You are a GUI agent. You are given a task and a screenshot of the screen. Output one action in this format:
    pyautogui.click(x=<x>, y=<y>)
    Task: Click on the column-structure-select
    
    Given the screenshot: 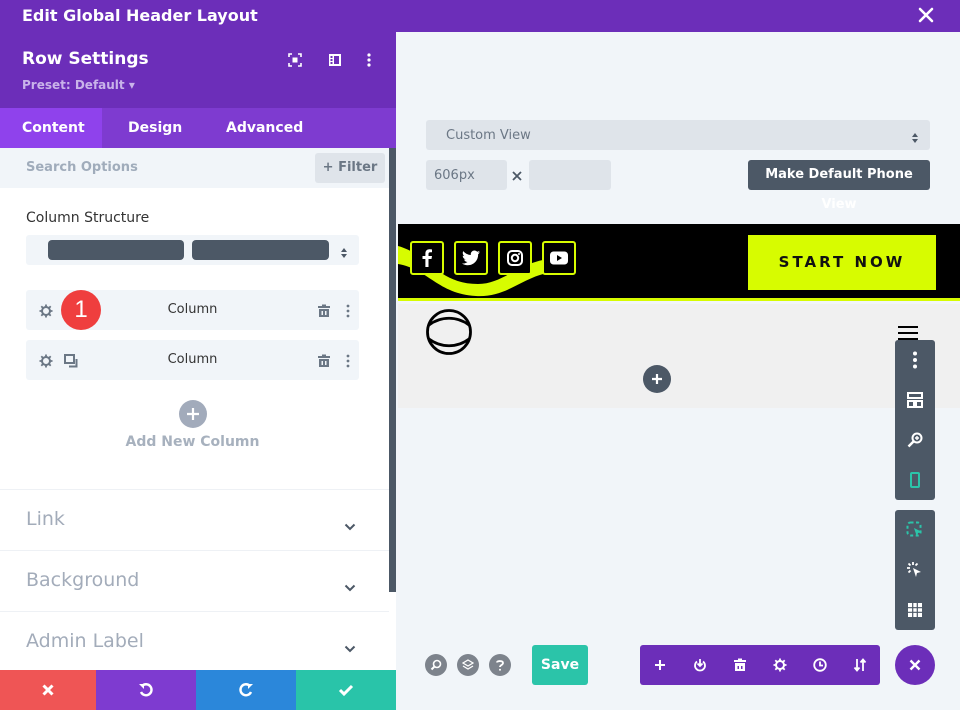 What is the action you would take?
    pyautogui.click(x=192, y=250)
    